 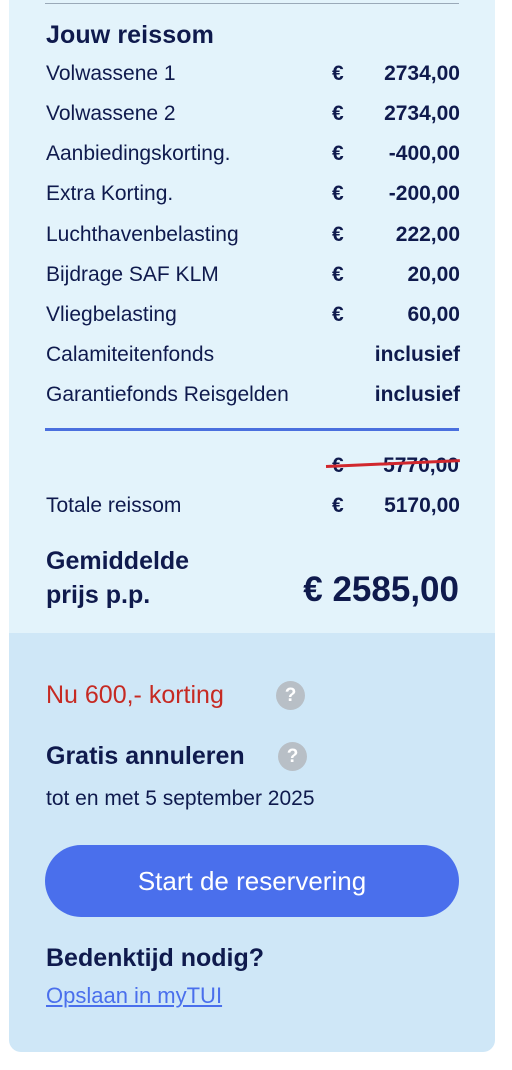 What do you see at coordinates (252, 881) in the screenshot?
I see `start-reservation-button: Start de reservering` at bounding box center [252, 881].